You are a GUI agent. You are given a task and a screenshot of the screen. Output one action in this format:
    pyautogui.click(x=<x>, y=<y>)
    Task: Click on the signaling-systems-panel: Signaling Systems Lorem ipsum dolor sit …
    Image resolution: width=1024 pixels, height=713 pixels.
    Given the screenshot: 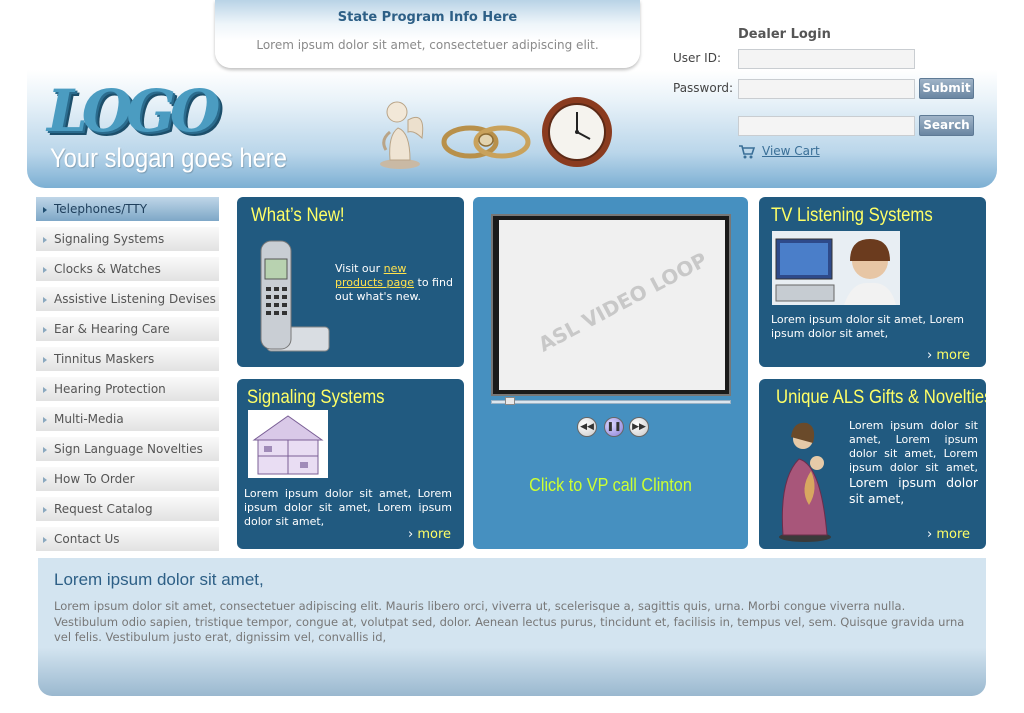 What is the action you would take?
    pyautogui.click(x=350, y=464)
    